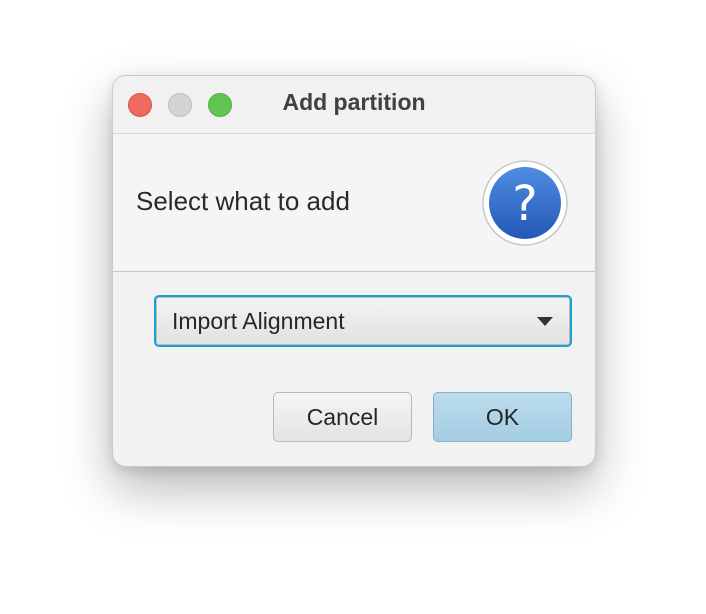  I want to click on chevron-down-icon, so click(545, 321).